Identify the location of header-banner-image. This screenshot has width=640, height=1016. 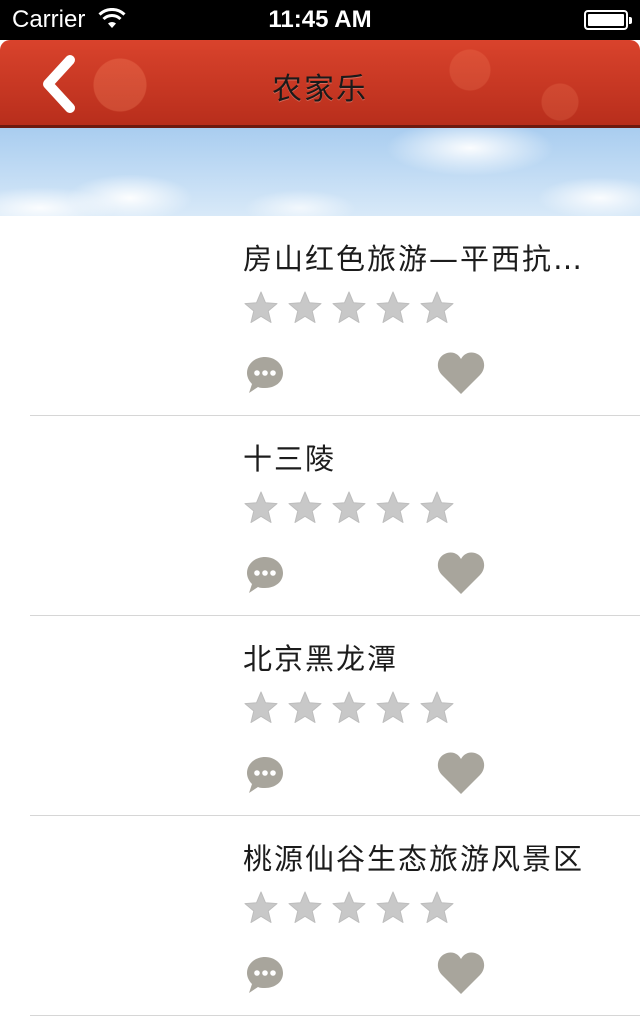
(320, 172).